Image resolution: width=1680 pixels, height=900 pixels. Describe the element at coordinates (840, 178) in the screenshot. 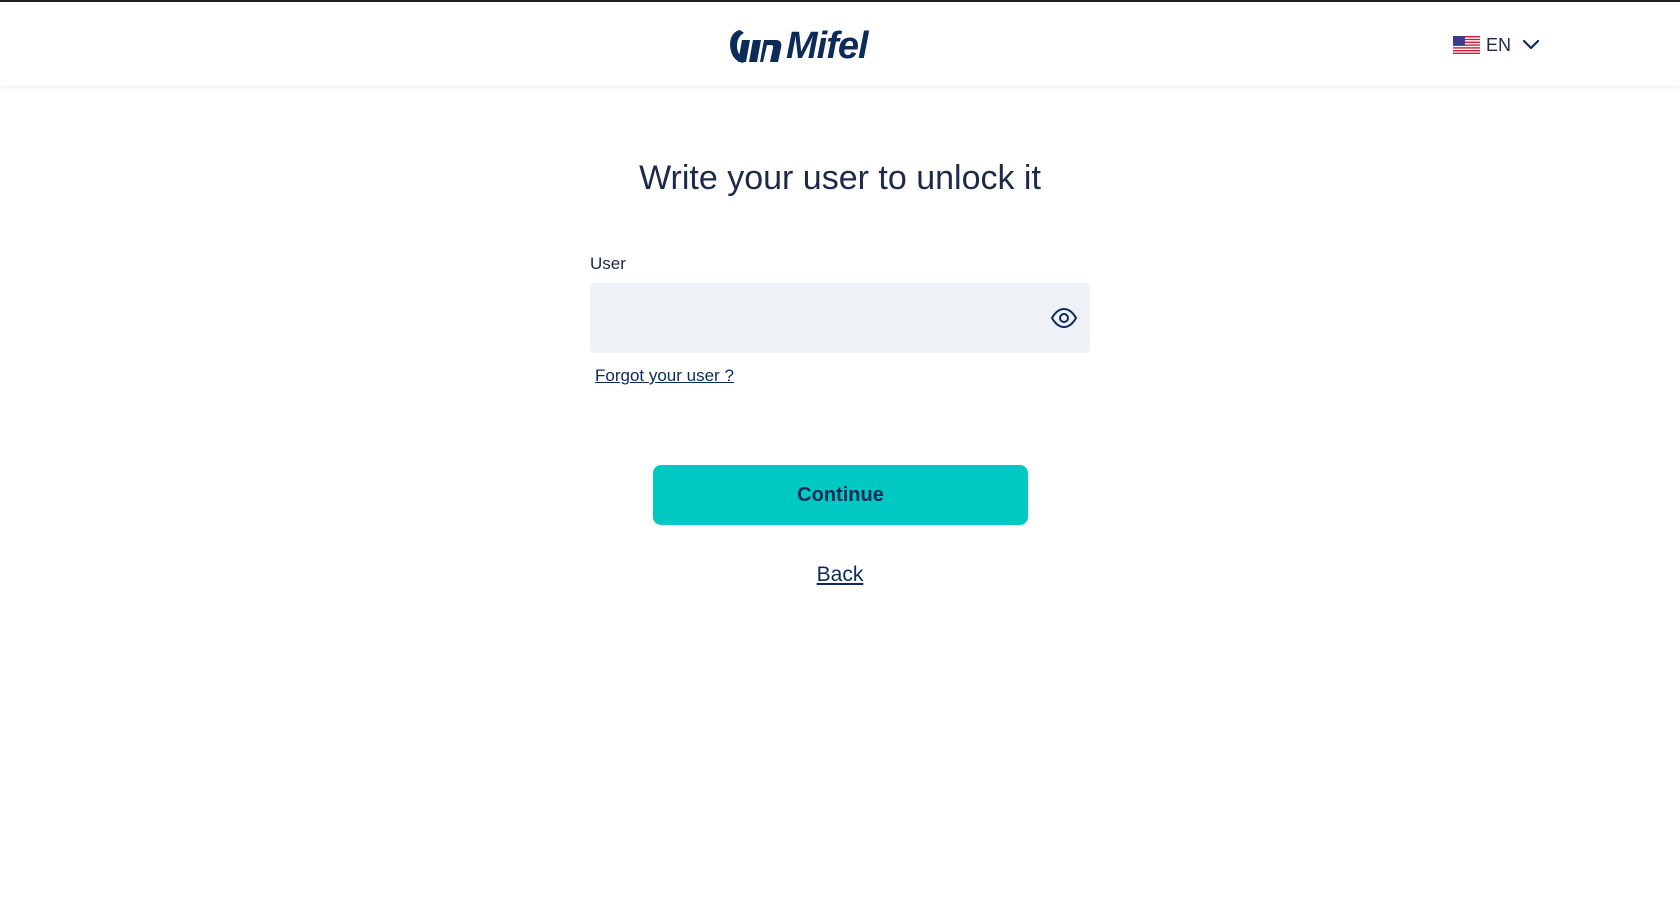

I see `page-title: Write your user to unlock it` at that location.